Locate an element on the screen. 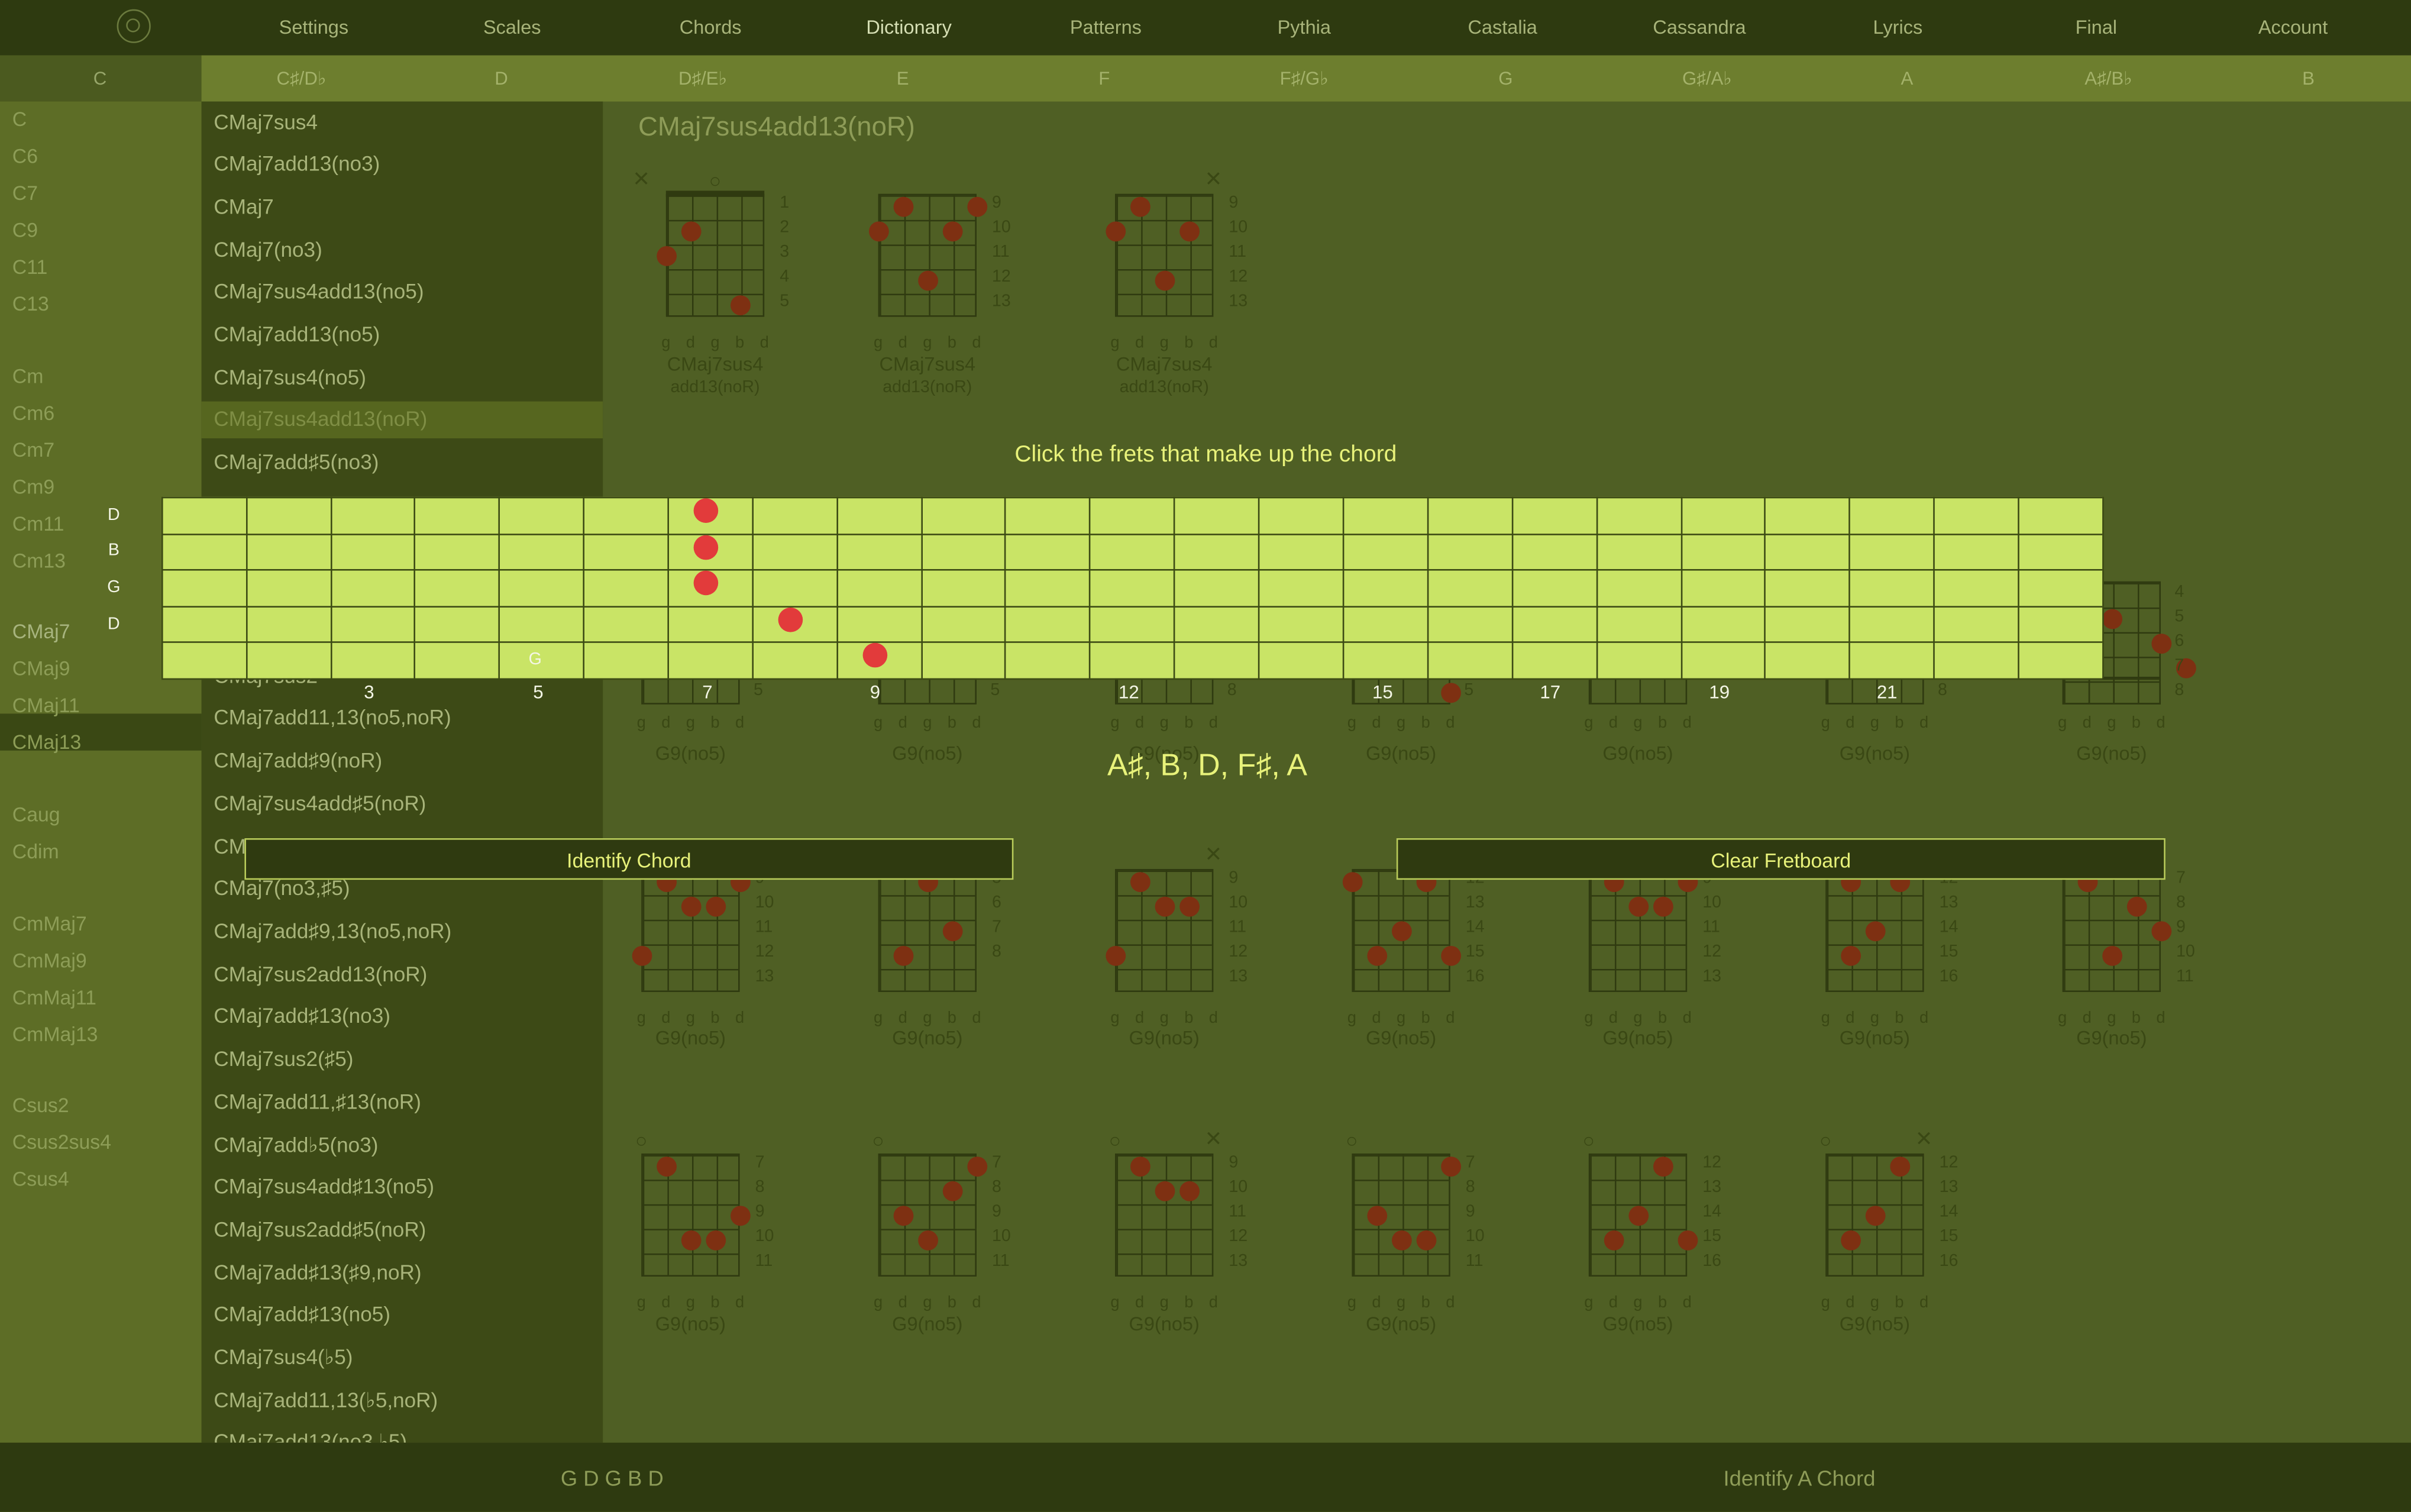 This screenshot has width=2411, height=1512. chord-type-item: C7 is located at coordinates (25, 194).